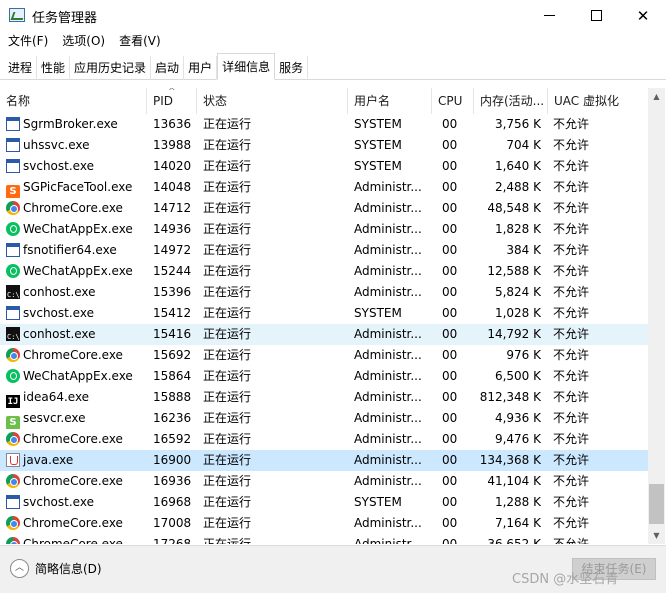 The image size is (666, 593). What do you see at coordinates (83, 41) in the screenshot?
I see `menu-options: 选项(O)` at bounding box center [83, 41].